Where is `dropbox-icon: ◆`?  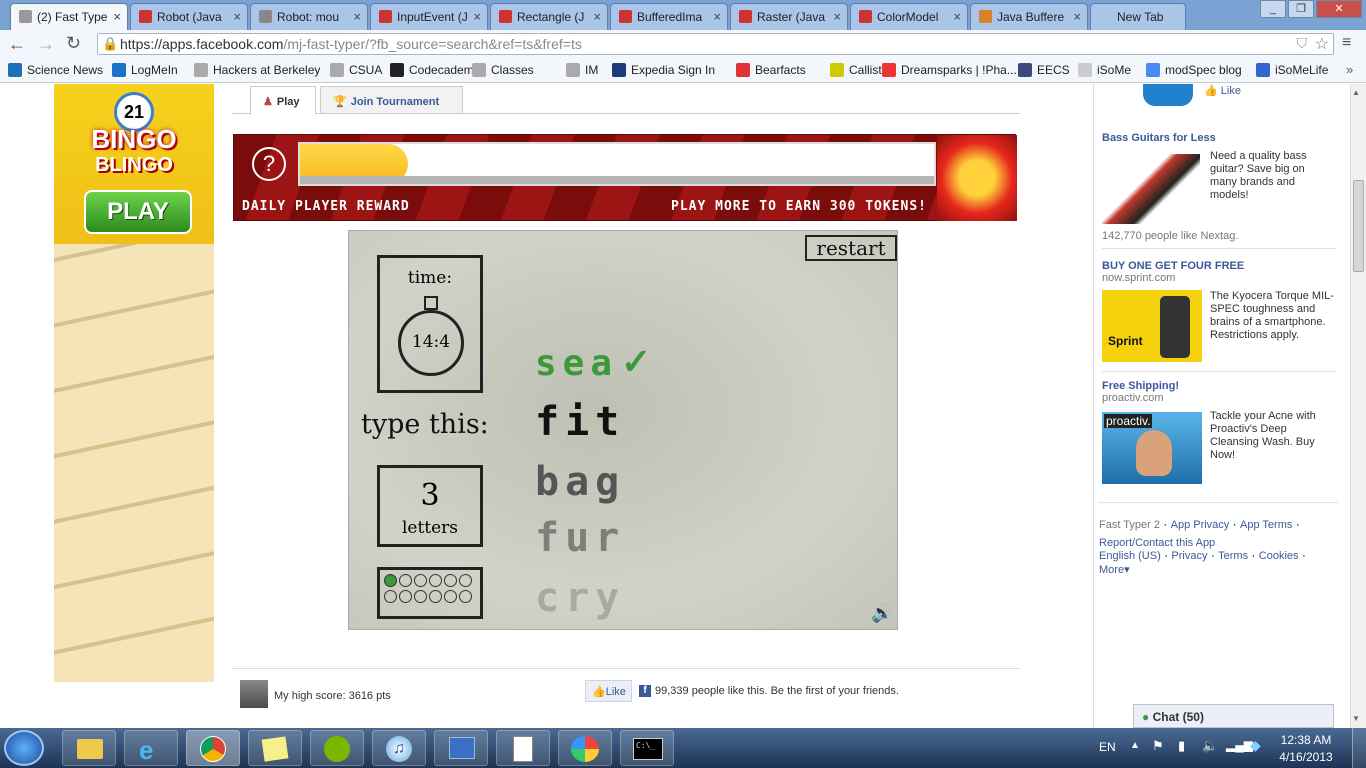 dropbox-icon: ◆ is located at coordinates (1255, 745).